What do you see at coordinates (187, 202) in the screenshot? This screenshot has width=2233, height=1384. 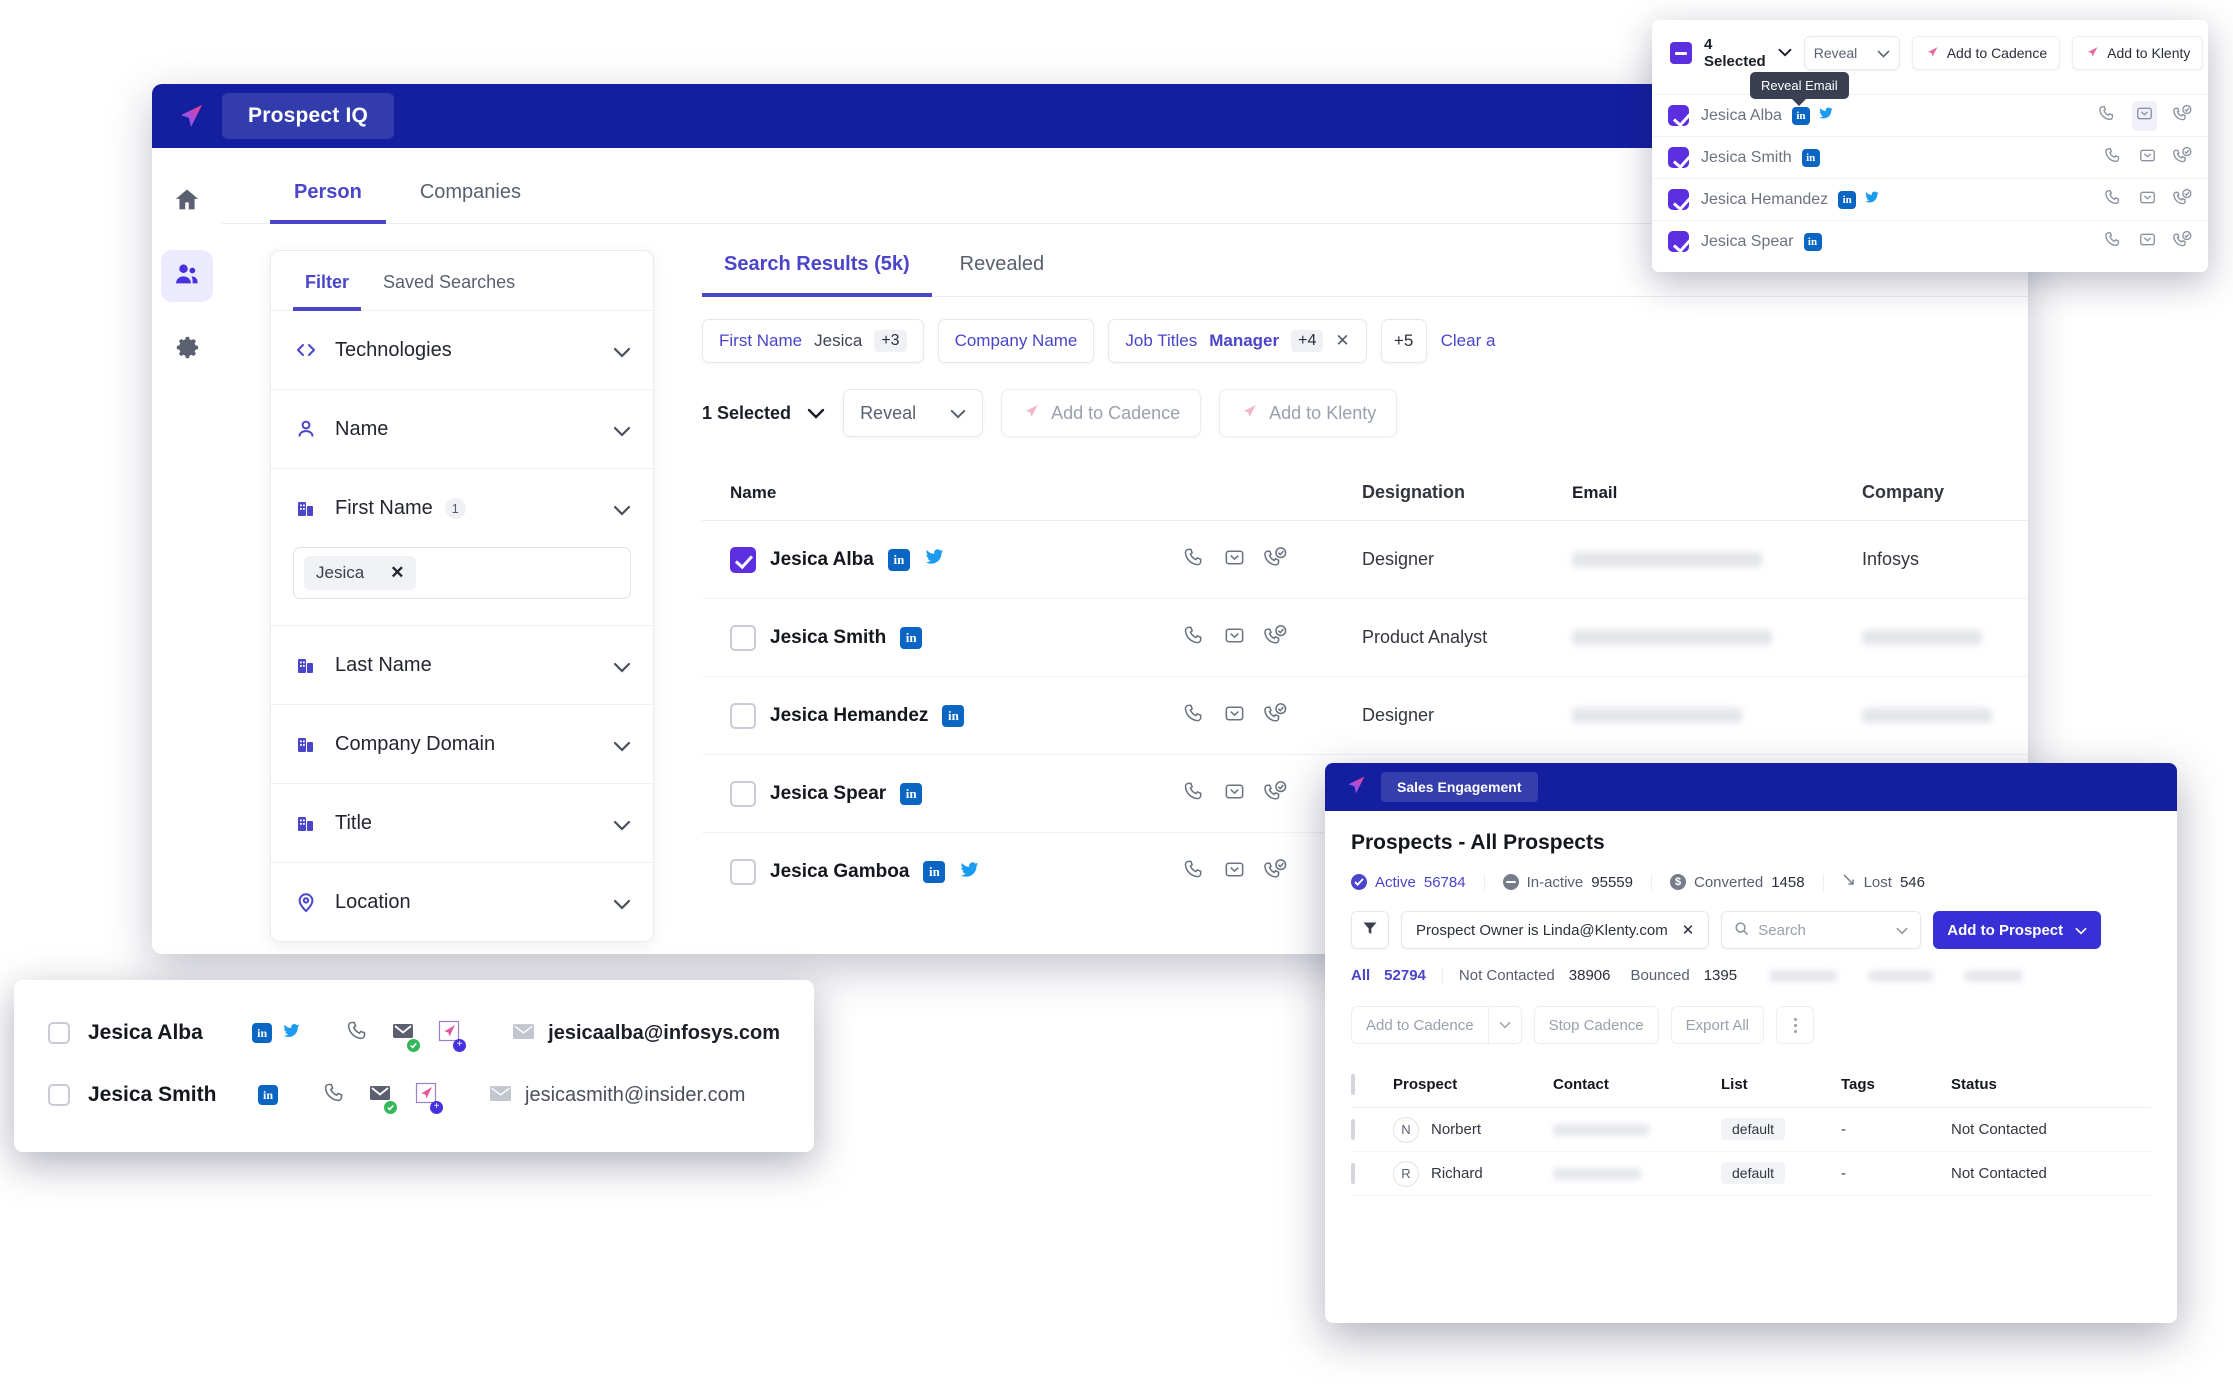 I see `rail-item-home` at bounding box center [187, 202].